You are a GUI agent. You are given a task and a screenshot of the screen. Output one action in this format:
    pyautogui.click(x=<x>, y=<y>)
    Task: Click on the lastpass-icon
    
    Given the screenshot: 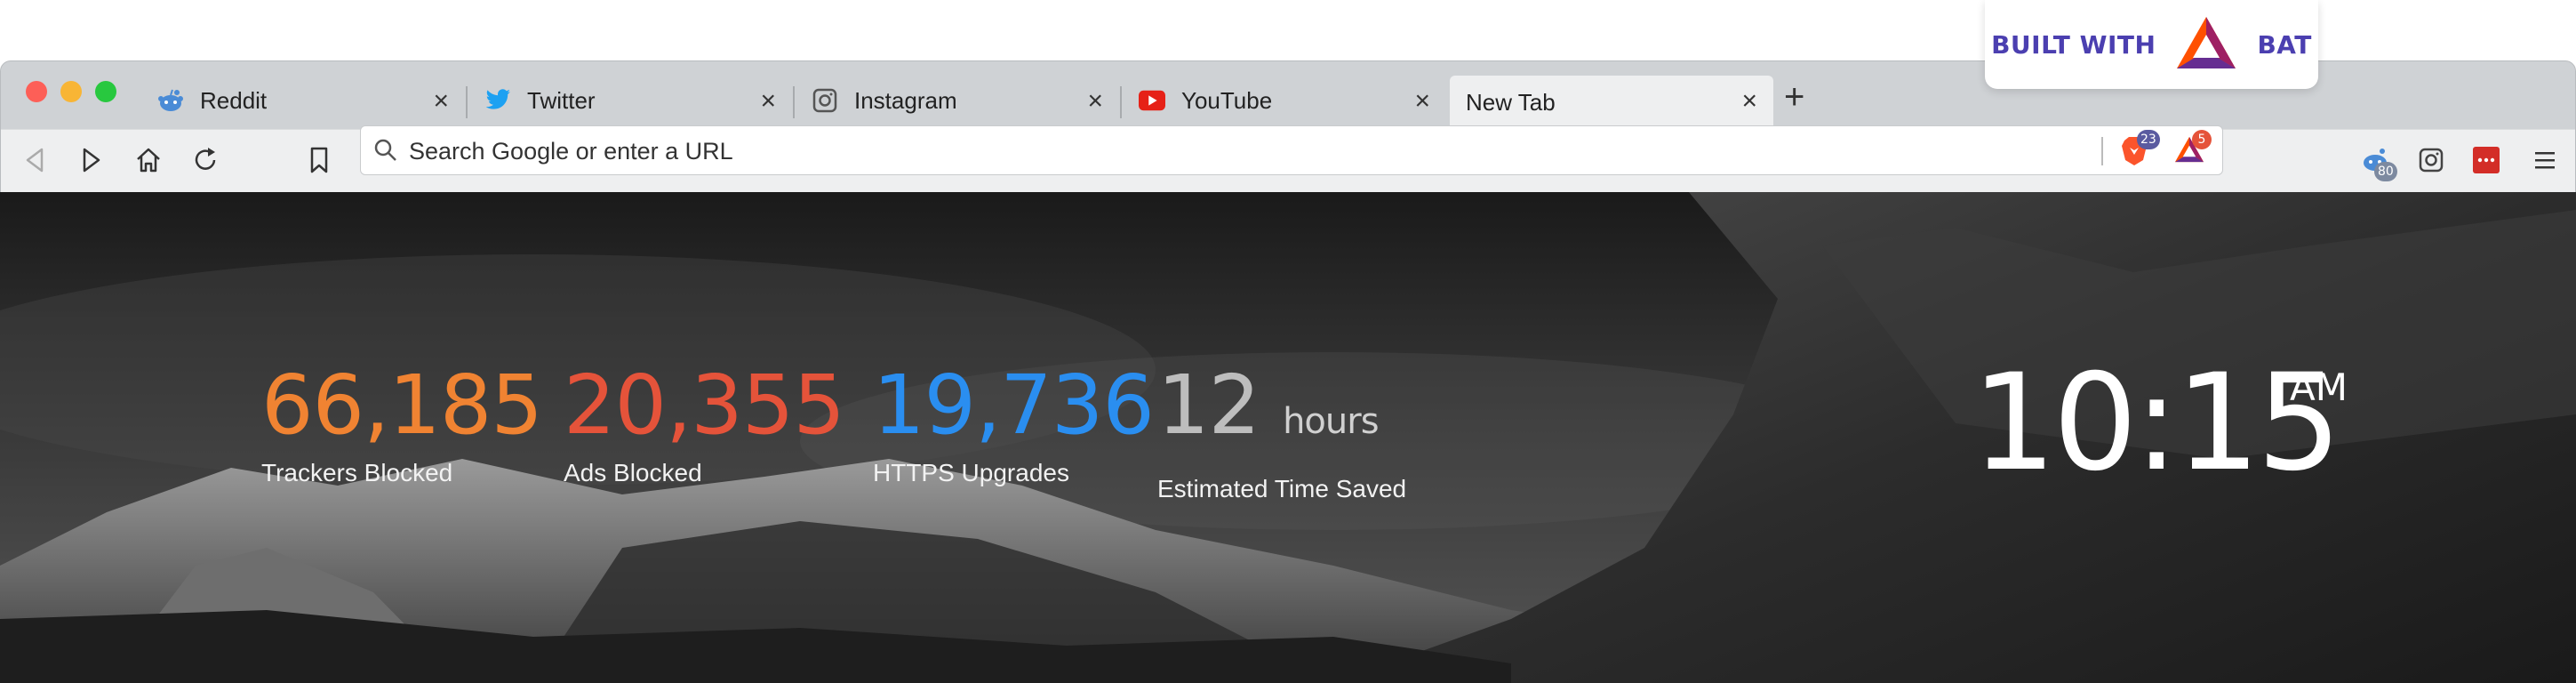 What is the action you would take?
    pyautogui.click(x=2486, y=160)
    